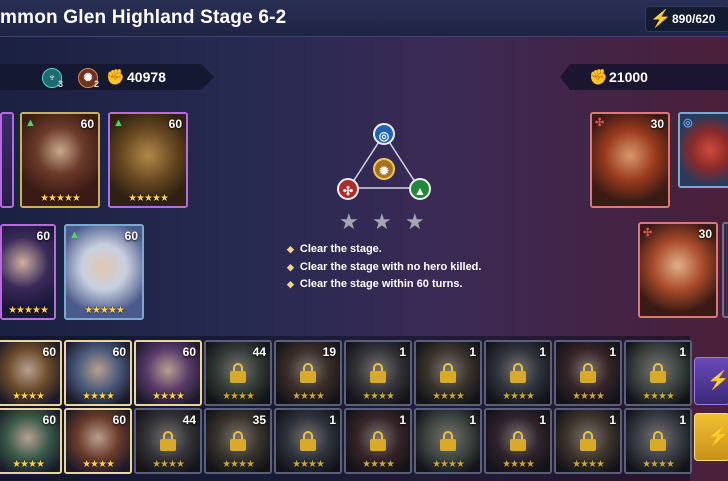 Image resolution: width=728 pixels, height=481 pixels. What do you see at coordinates (711, 437) in the screenshot?
I see `start-battle-button: ⚡` at bounding box center [711, 437].